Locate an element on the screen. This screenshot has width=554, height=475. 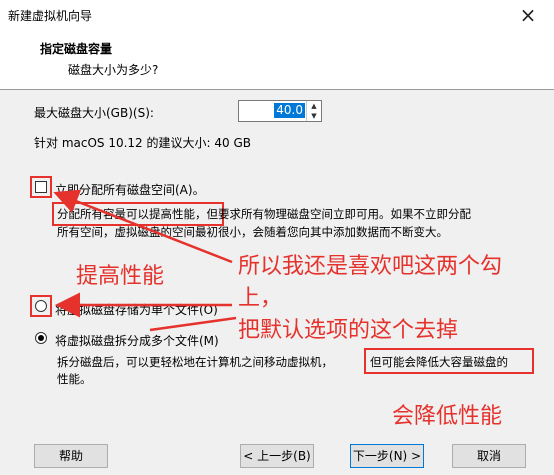
back-button: < 上一步(B) is located at coordinates (277, 456).